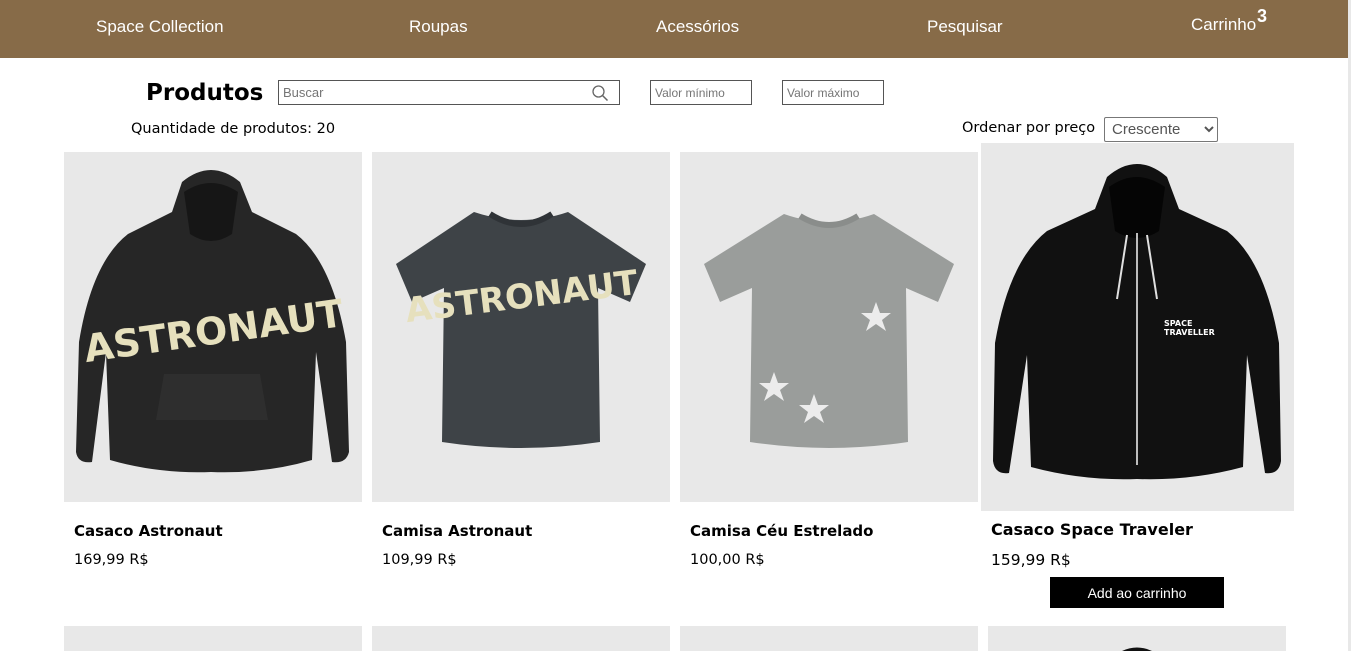  I want to click on product-name: Casaco Astronaut, so click(148, 531).